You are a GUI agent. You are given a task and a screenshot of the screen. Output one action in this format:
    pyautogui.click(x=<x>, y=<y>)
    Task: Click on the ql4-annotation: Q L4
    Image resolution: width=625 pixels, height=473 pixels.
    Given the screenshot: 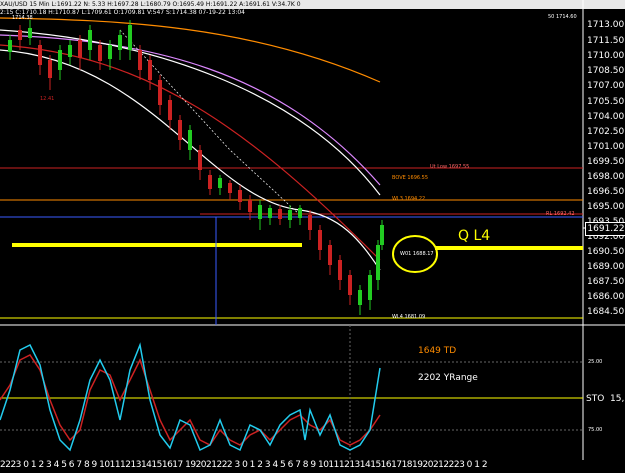 What is the action you would take?
    pyautogui.click(x=474, y=236)
    